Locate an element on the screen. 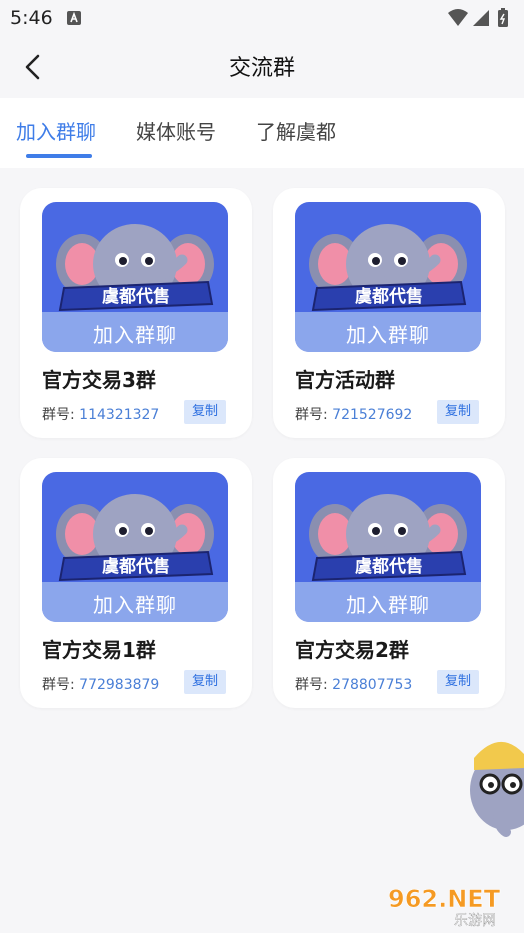  group-number-row: 群号: 721527692 is located at coordinates (353, 414).